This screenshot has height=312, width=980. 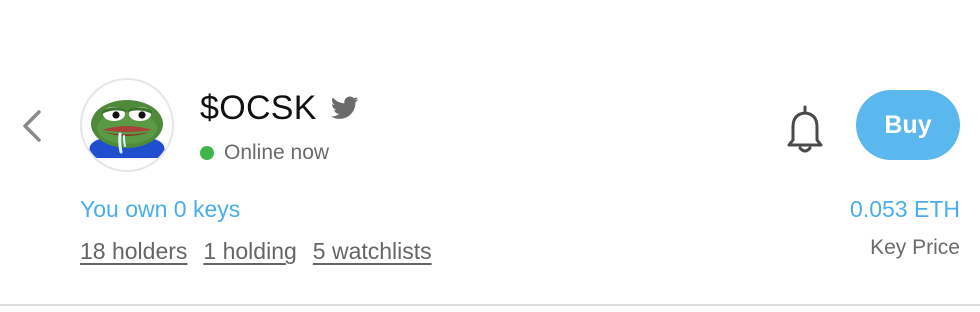 What do you see at coordinates (258, 107) in the screenshot?
I see `profile-name: $OCSK` at bounding box center [258, 107].